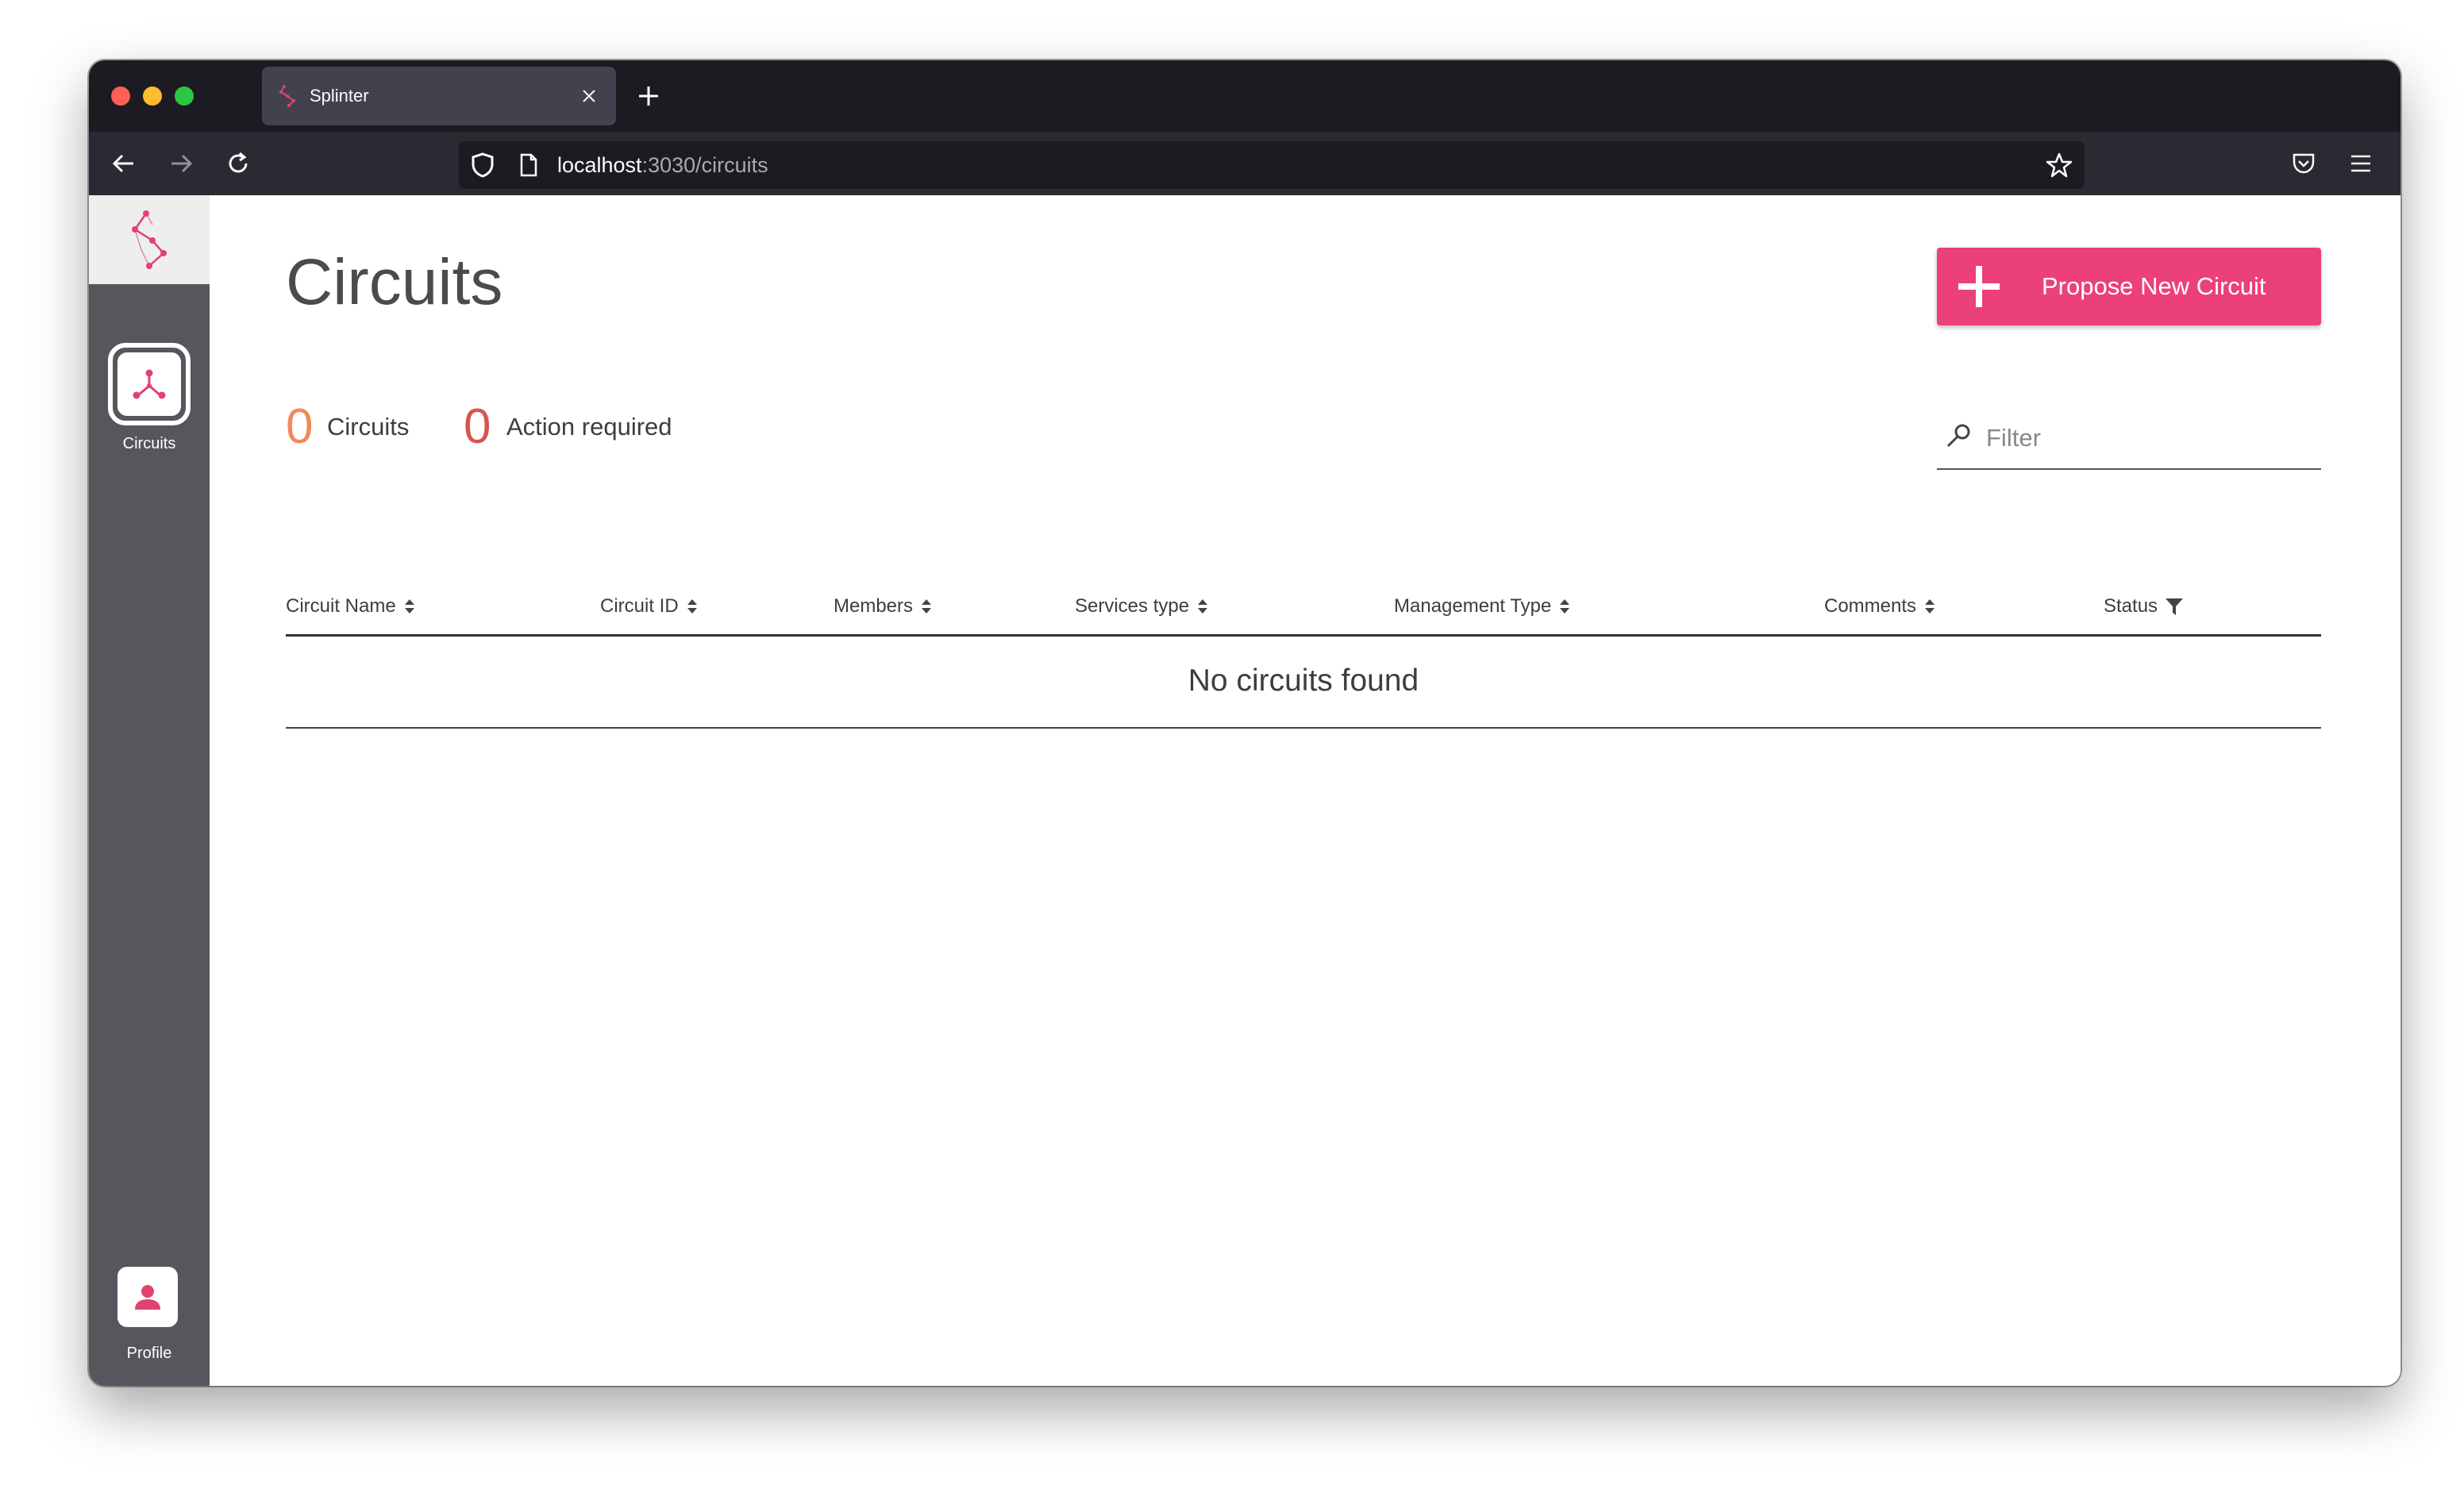  I want to click on url-text: localhost:3030/circuits, so click(662, 165).